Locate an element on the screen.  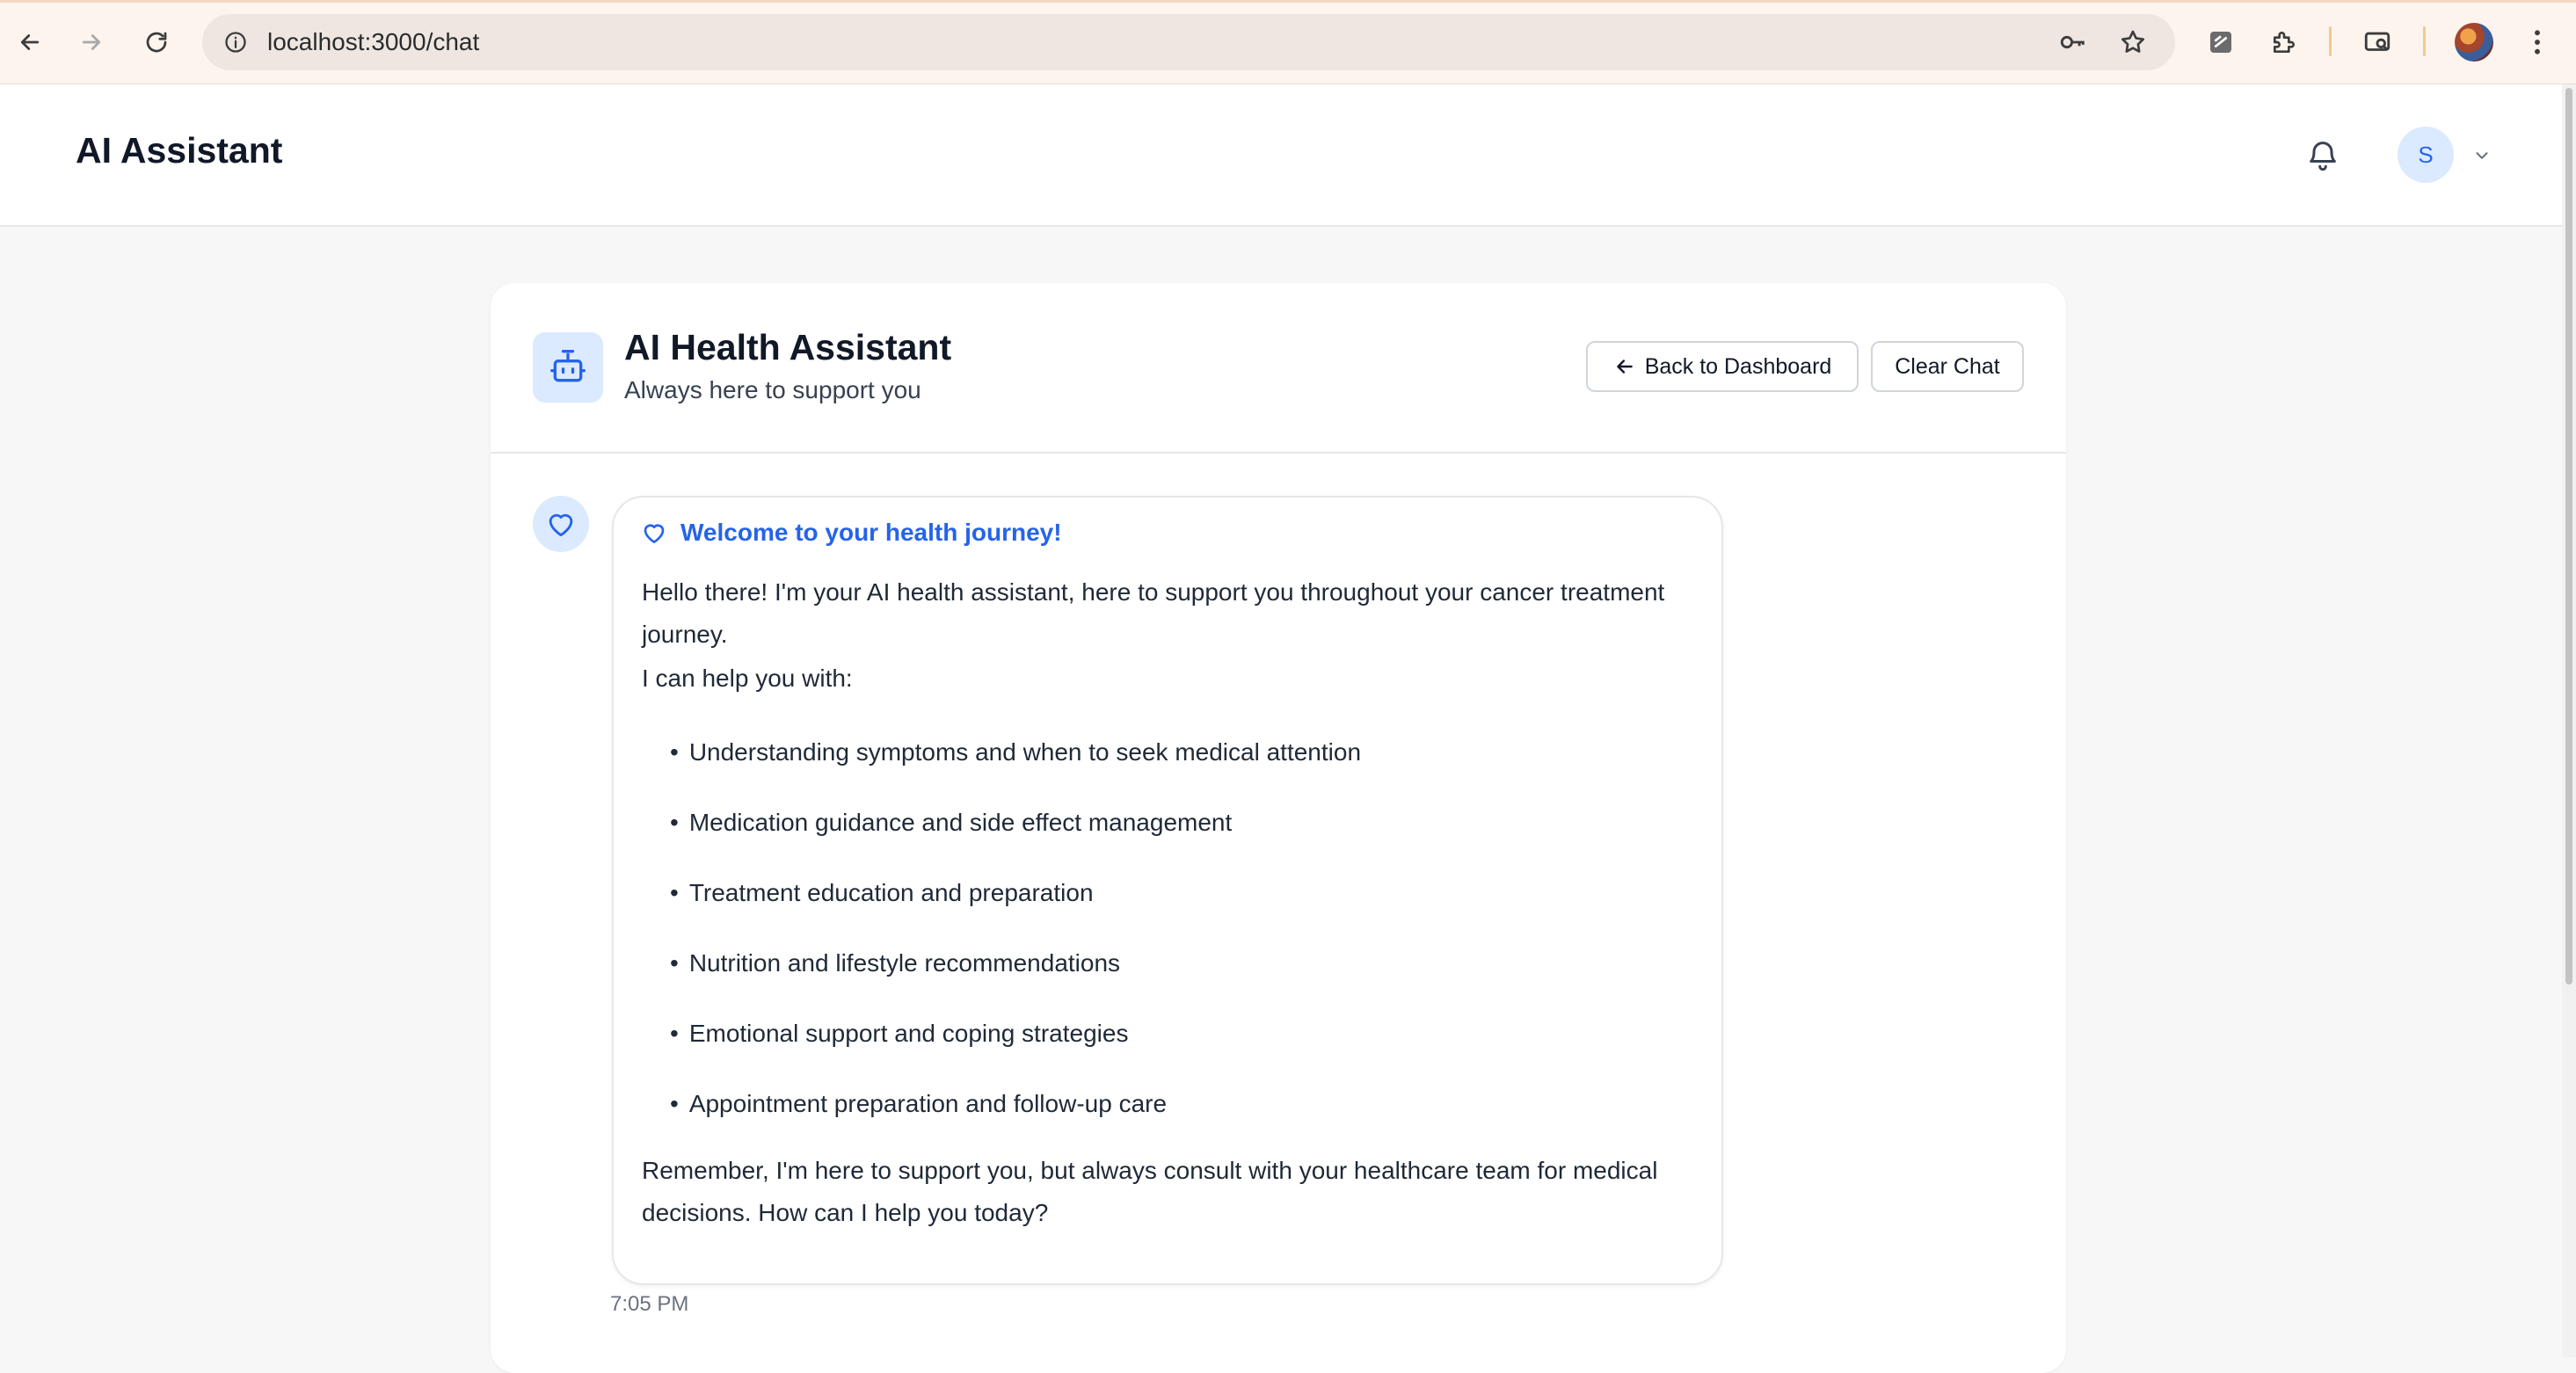
heart-icon is located at coordinates (654, 533).